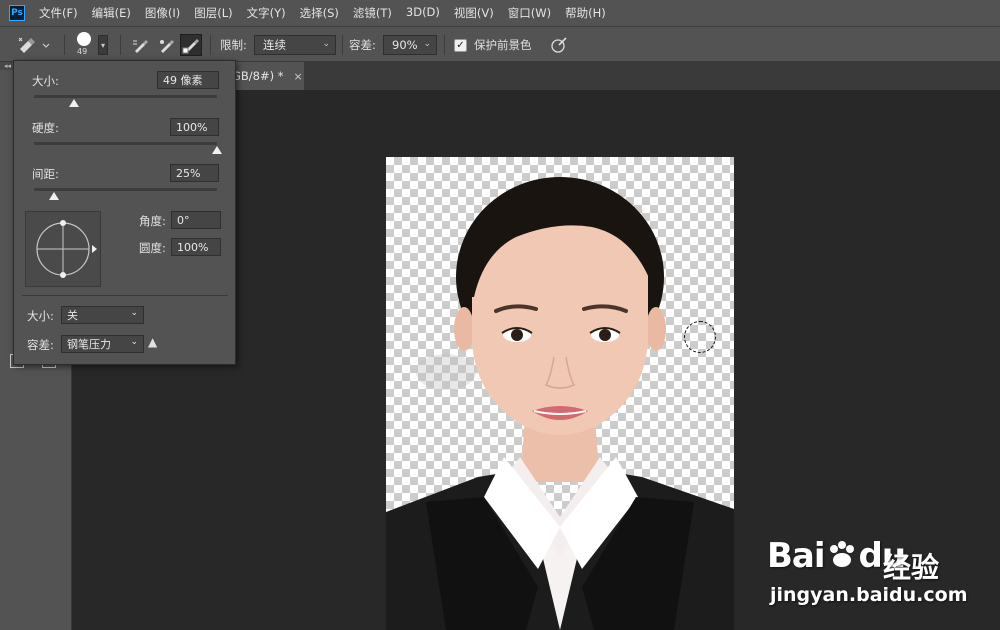 Image resolution: width=1000 pixels, height=630 pixels. Describe the element at coordinates (911, 567) in the screenshot. I see `watermark-cn: 经验` at that location.